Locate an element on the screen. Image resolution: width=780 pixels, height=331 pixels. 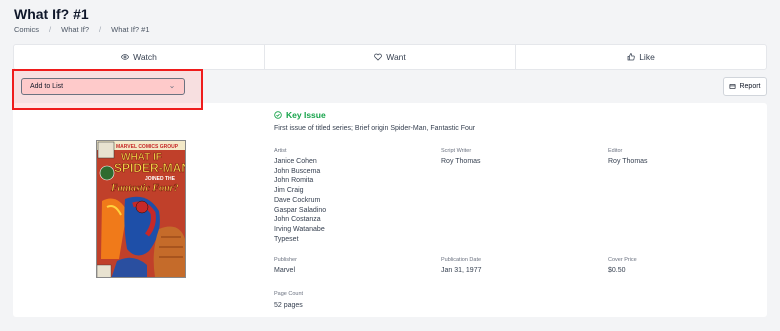
breadcrumb: Comics / What If? / What If? #1 is located at coordinates (82, 29).